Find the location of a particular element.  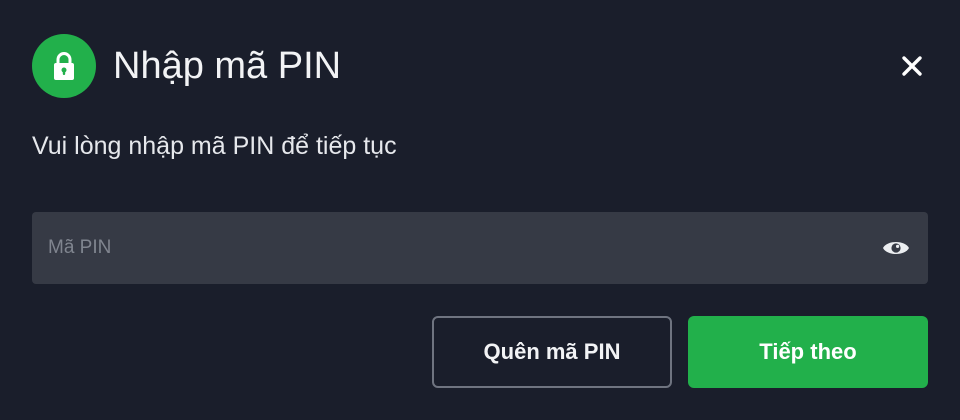

lock-badge is located at coordinates (64, 66).